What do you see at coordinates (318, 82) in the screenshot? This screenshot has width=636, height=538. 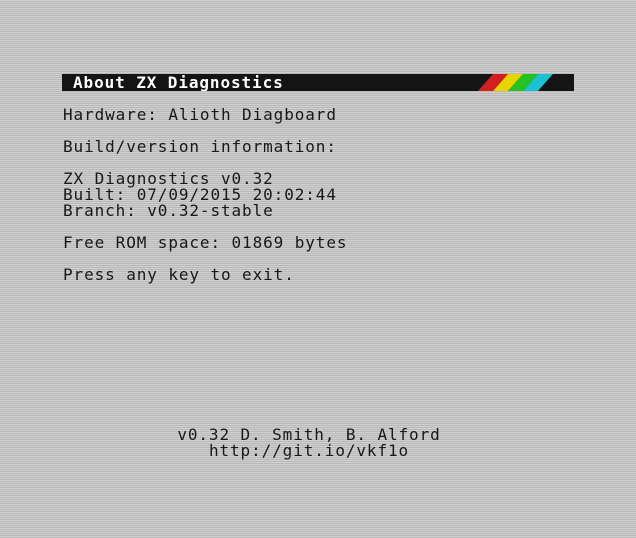 I see `title-bar: About ZX Diagnostics` at bounding box center [318, 82].